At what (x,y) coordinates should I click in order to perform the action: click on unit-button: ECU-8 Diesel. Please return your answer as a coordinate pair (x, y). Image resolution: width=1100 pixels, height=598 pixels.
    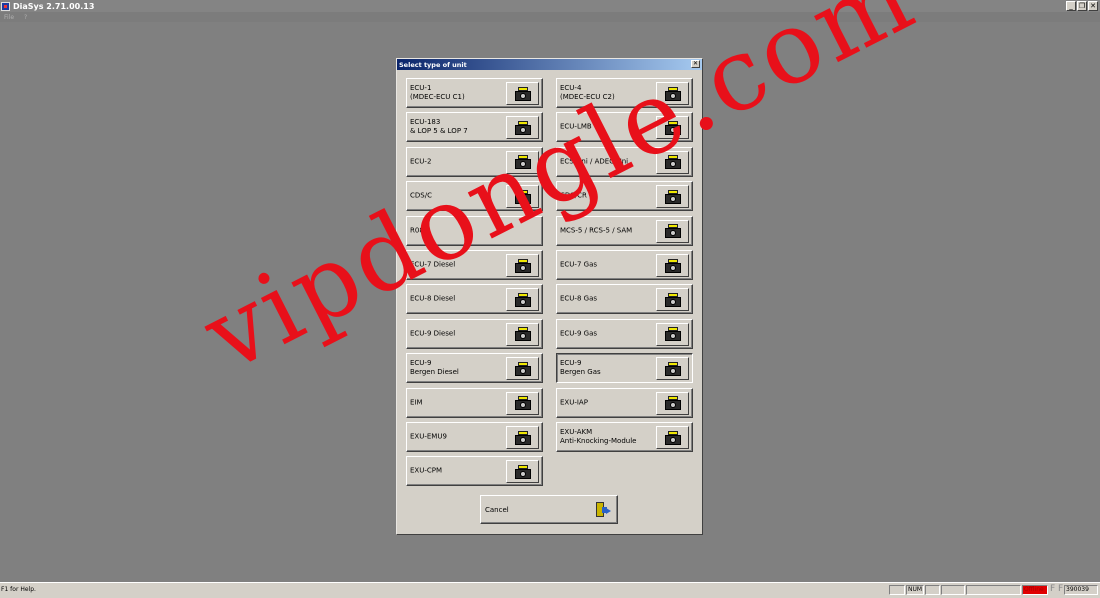
    Looking at the image, I should click on (474, 299).